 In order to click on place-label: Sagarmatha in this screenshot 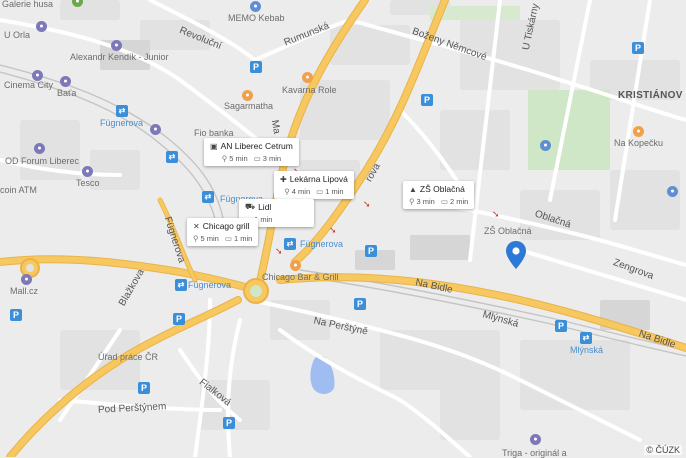, I will do `click(249, 106)`.